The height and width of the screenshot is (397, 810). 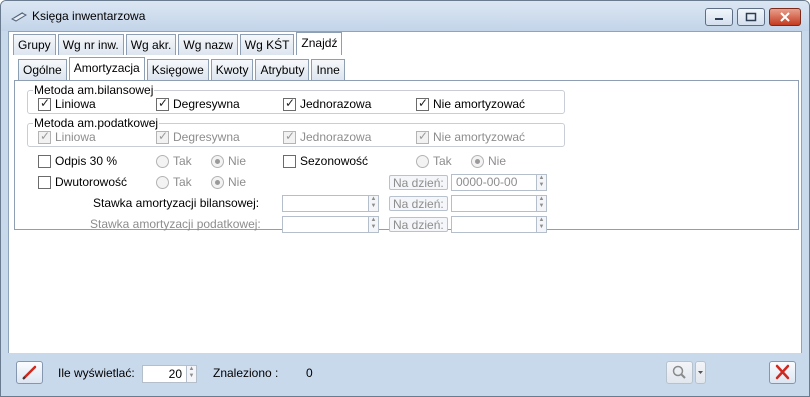 What do you see at coordinates (91, 182) in the screenshot?
I see `label-dwutorowosc: Dwutorowość` at bounding box center [91, 182].